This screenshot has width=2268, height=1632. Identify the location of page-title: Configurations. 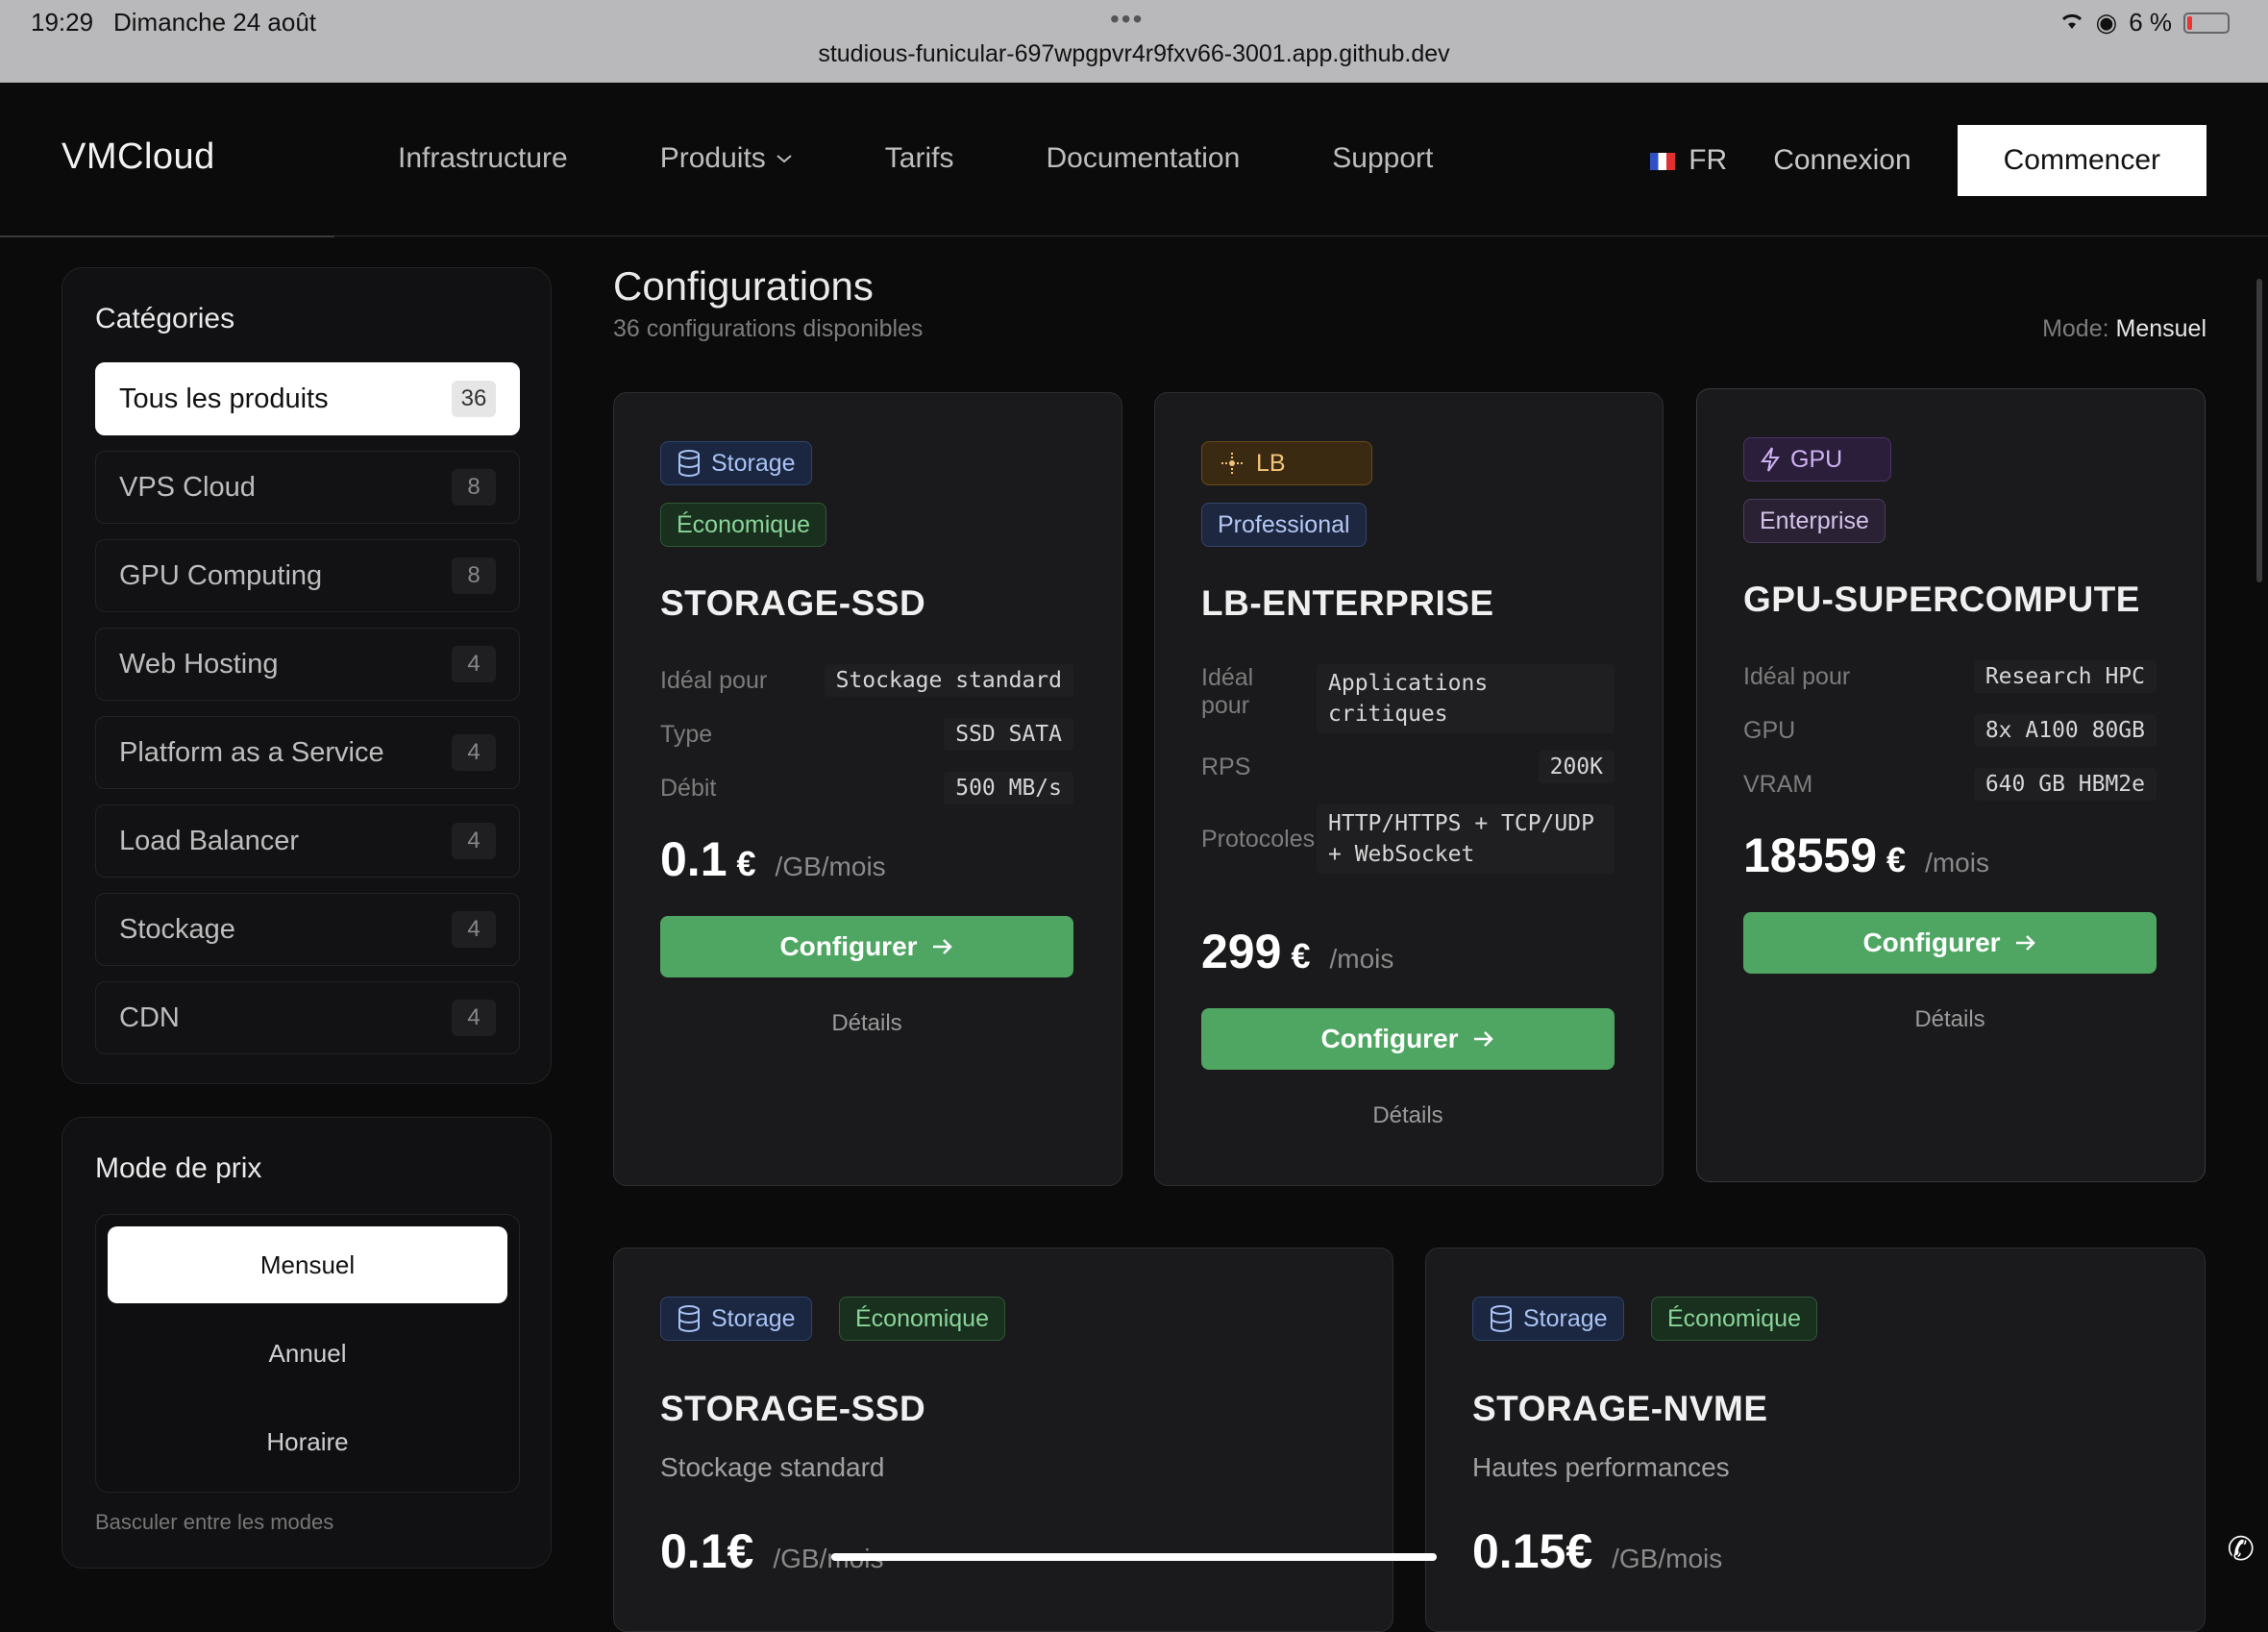
(743, 286).